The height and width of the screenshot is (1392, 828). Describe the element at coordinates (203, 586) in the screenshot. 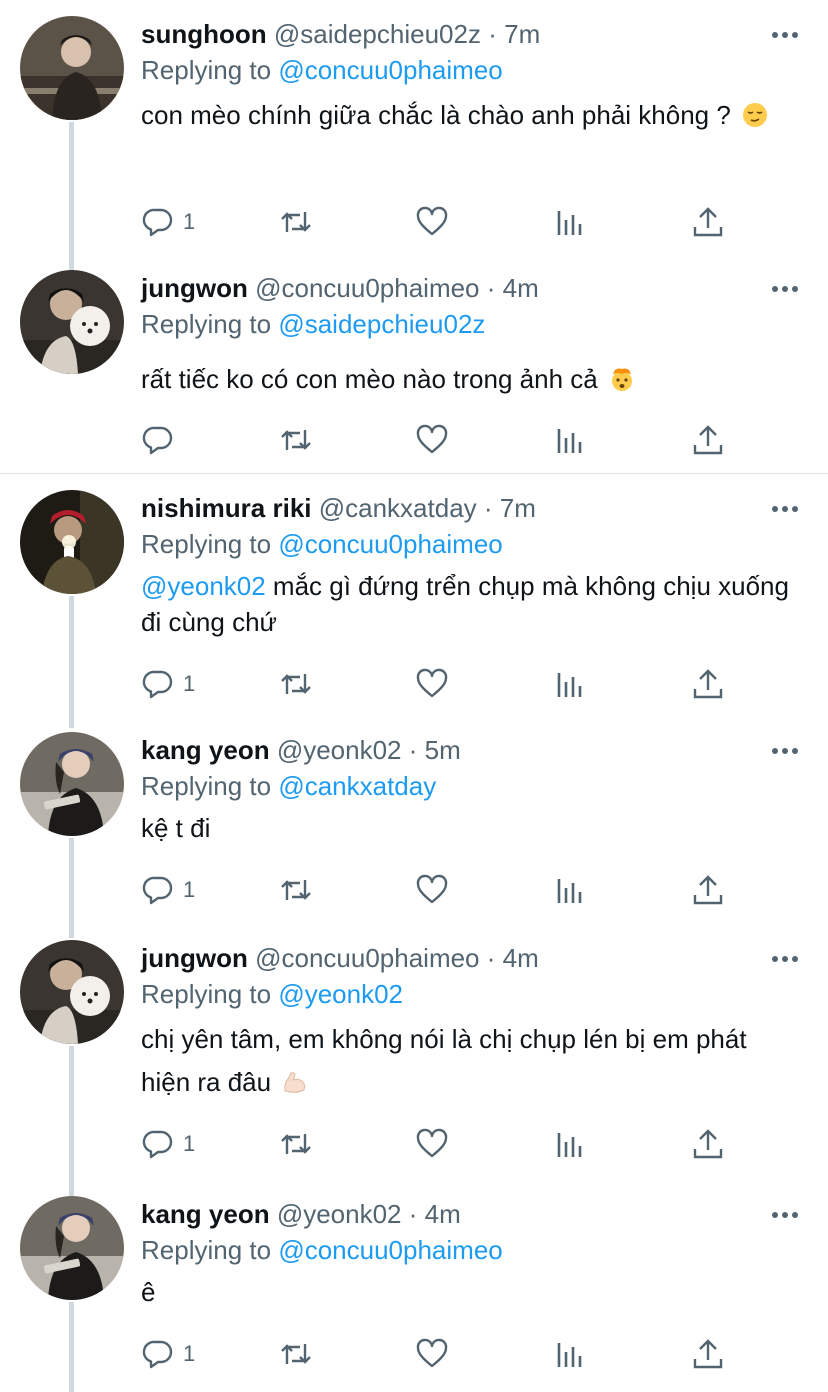

I see `tweet-mention: @yeonk02` at that location.